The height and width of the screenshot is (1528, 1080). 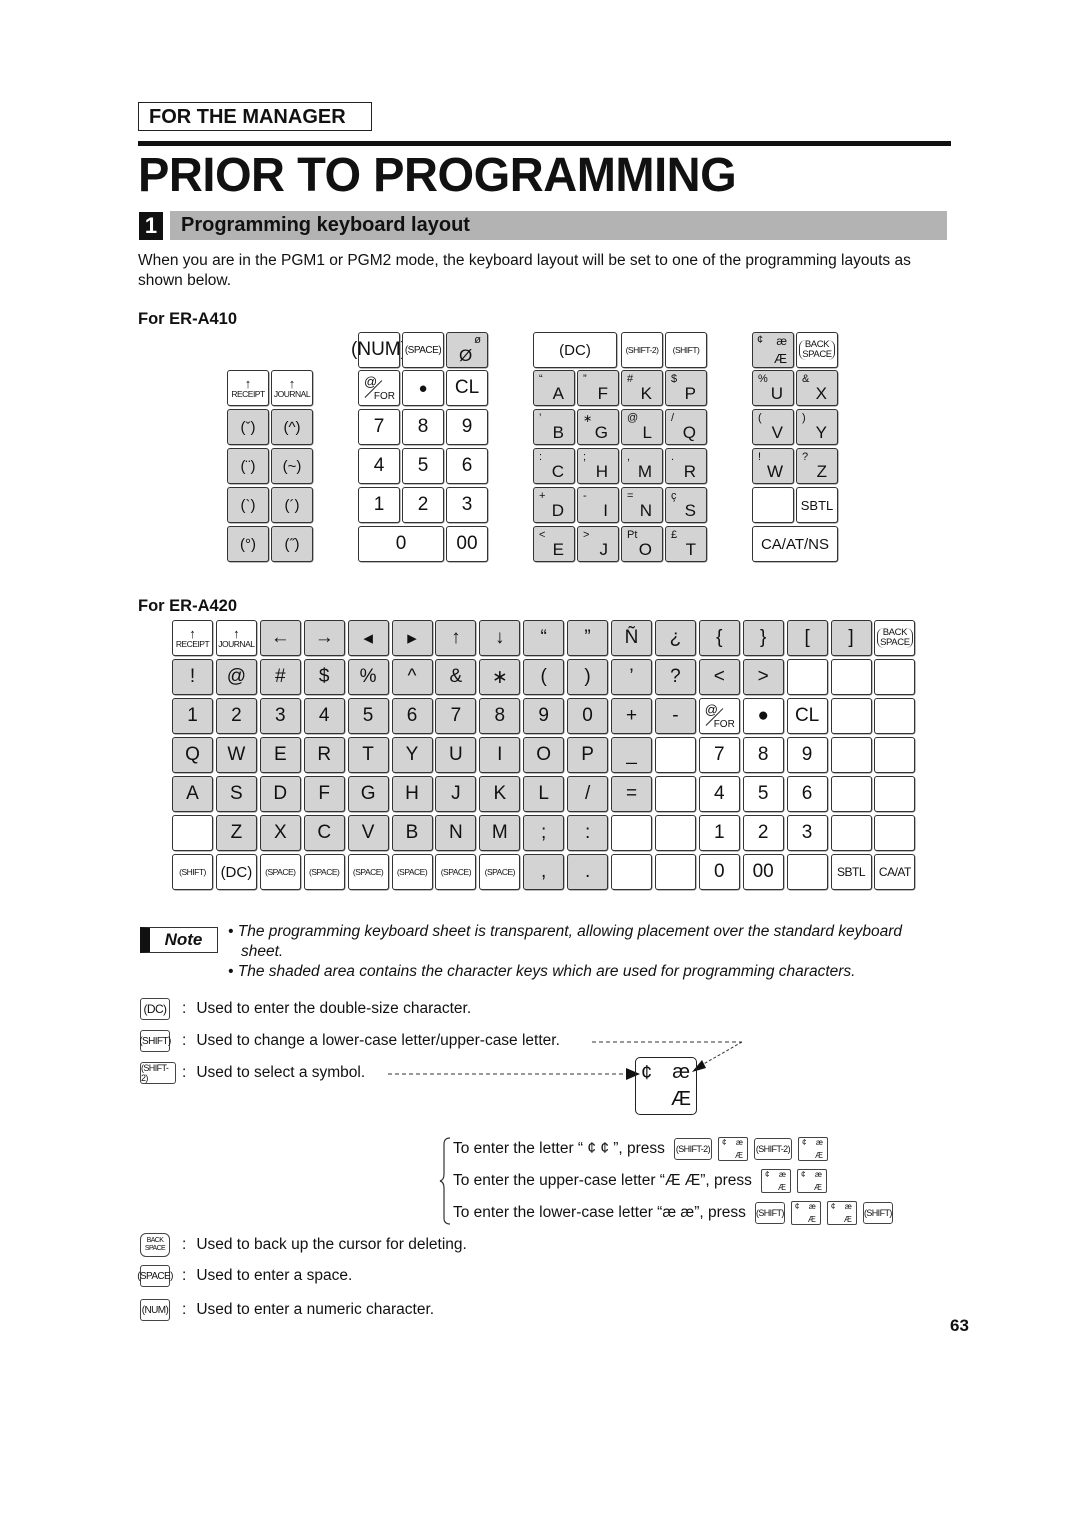 I want to click on accent-key: (´), so click(x=292, y=505).